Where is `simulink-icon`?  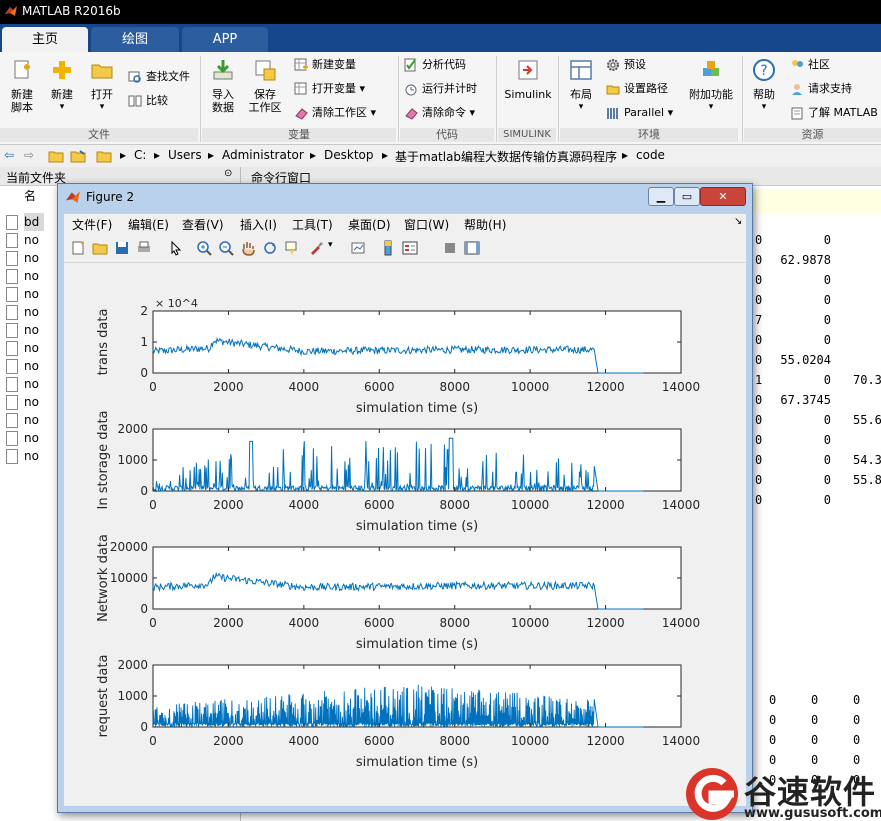
simulink-icon is located at coordinates (528, 70).